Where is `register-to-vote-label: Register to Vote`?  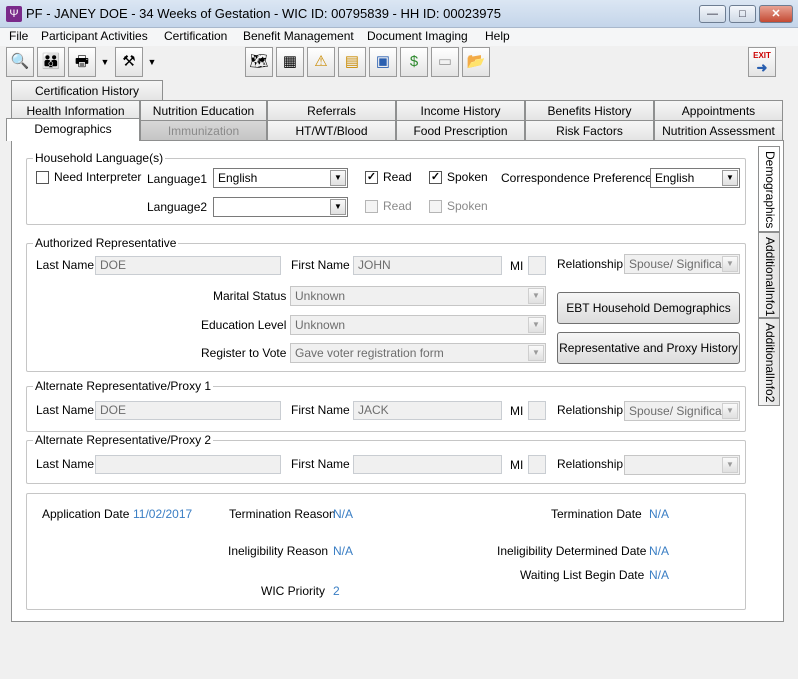 register-to-vote-label: Register to Vote is located at coordinates (244, 353).